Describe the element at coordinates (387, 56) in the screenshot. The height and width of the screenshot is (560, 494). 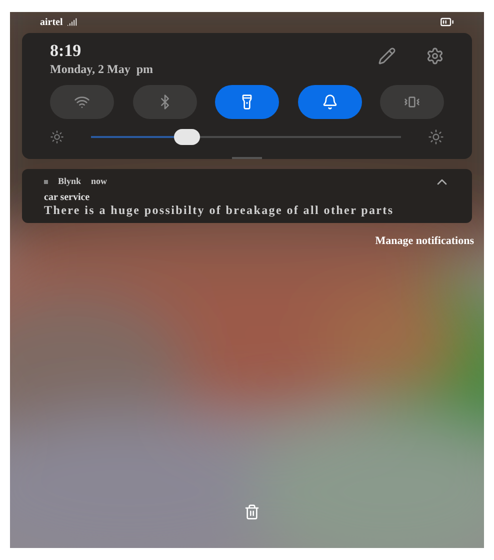
I see `edit-button` at that location.